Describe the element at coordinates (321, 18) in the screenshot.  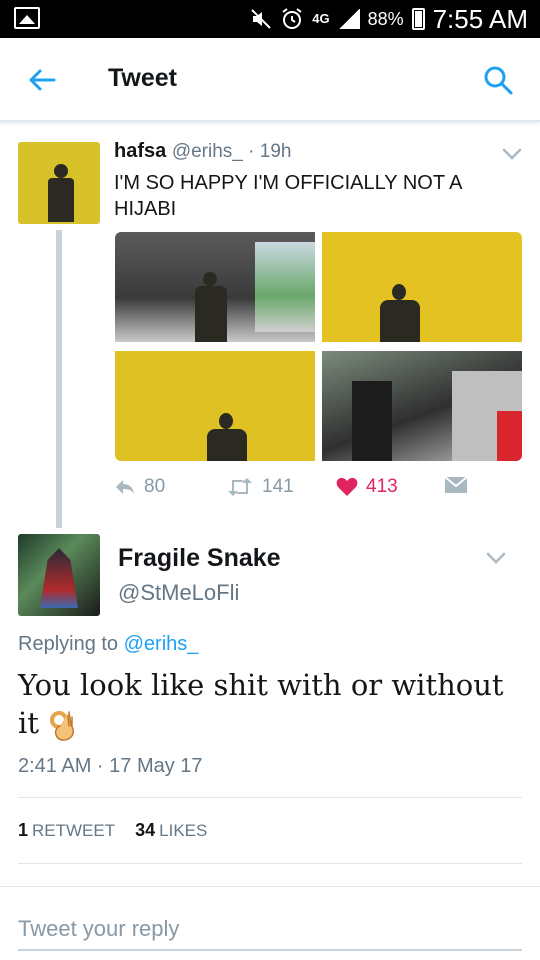
I see `network-type: 4G` at that location.